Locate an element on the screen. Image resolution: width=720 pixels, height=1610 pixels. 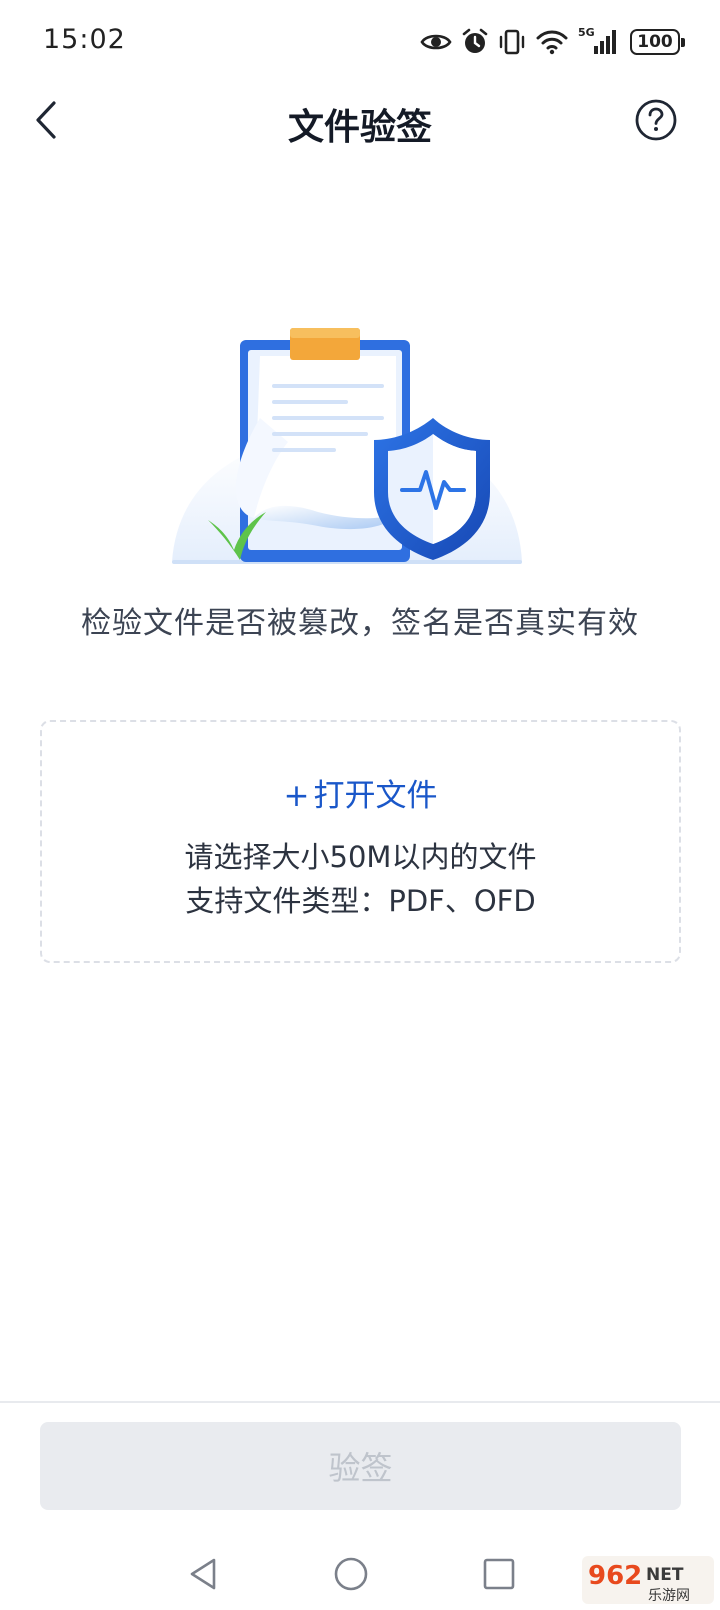
wifi-icon is located at coordinates (552, 42).